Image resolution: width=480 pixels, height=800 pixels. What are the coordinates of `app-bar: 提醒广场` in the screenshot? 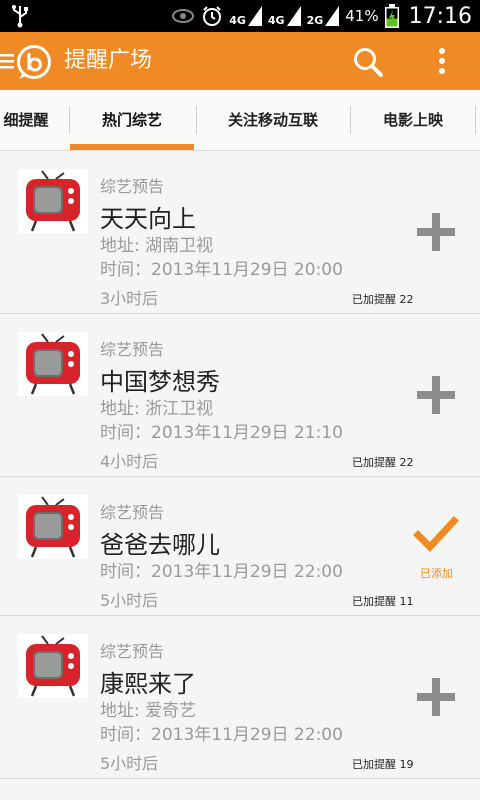 It's located at (240, 61).